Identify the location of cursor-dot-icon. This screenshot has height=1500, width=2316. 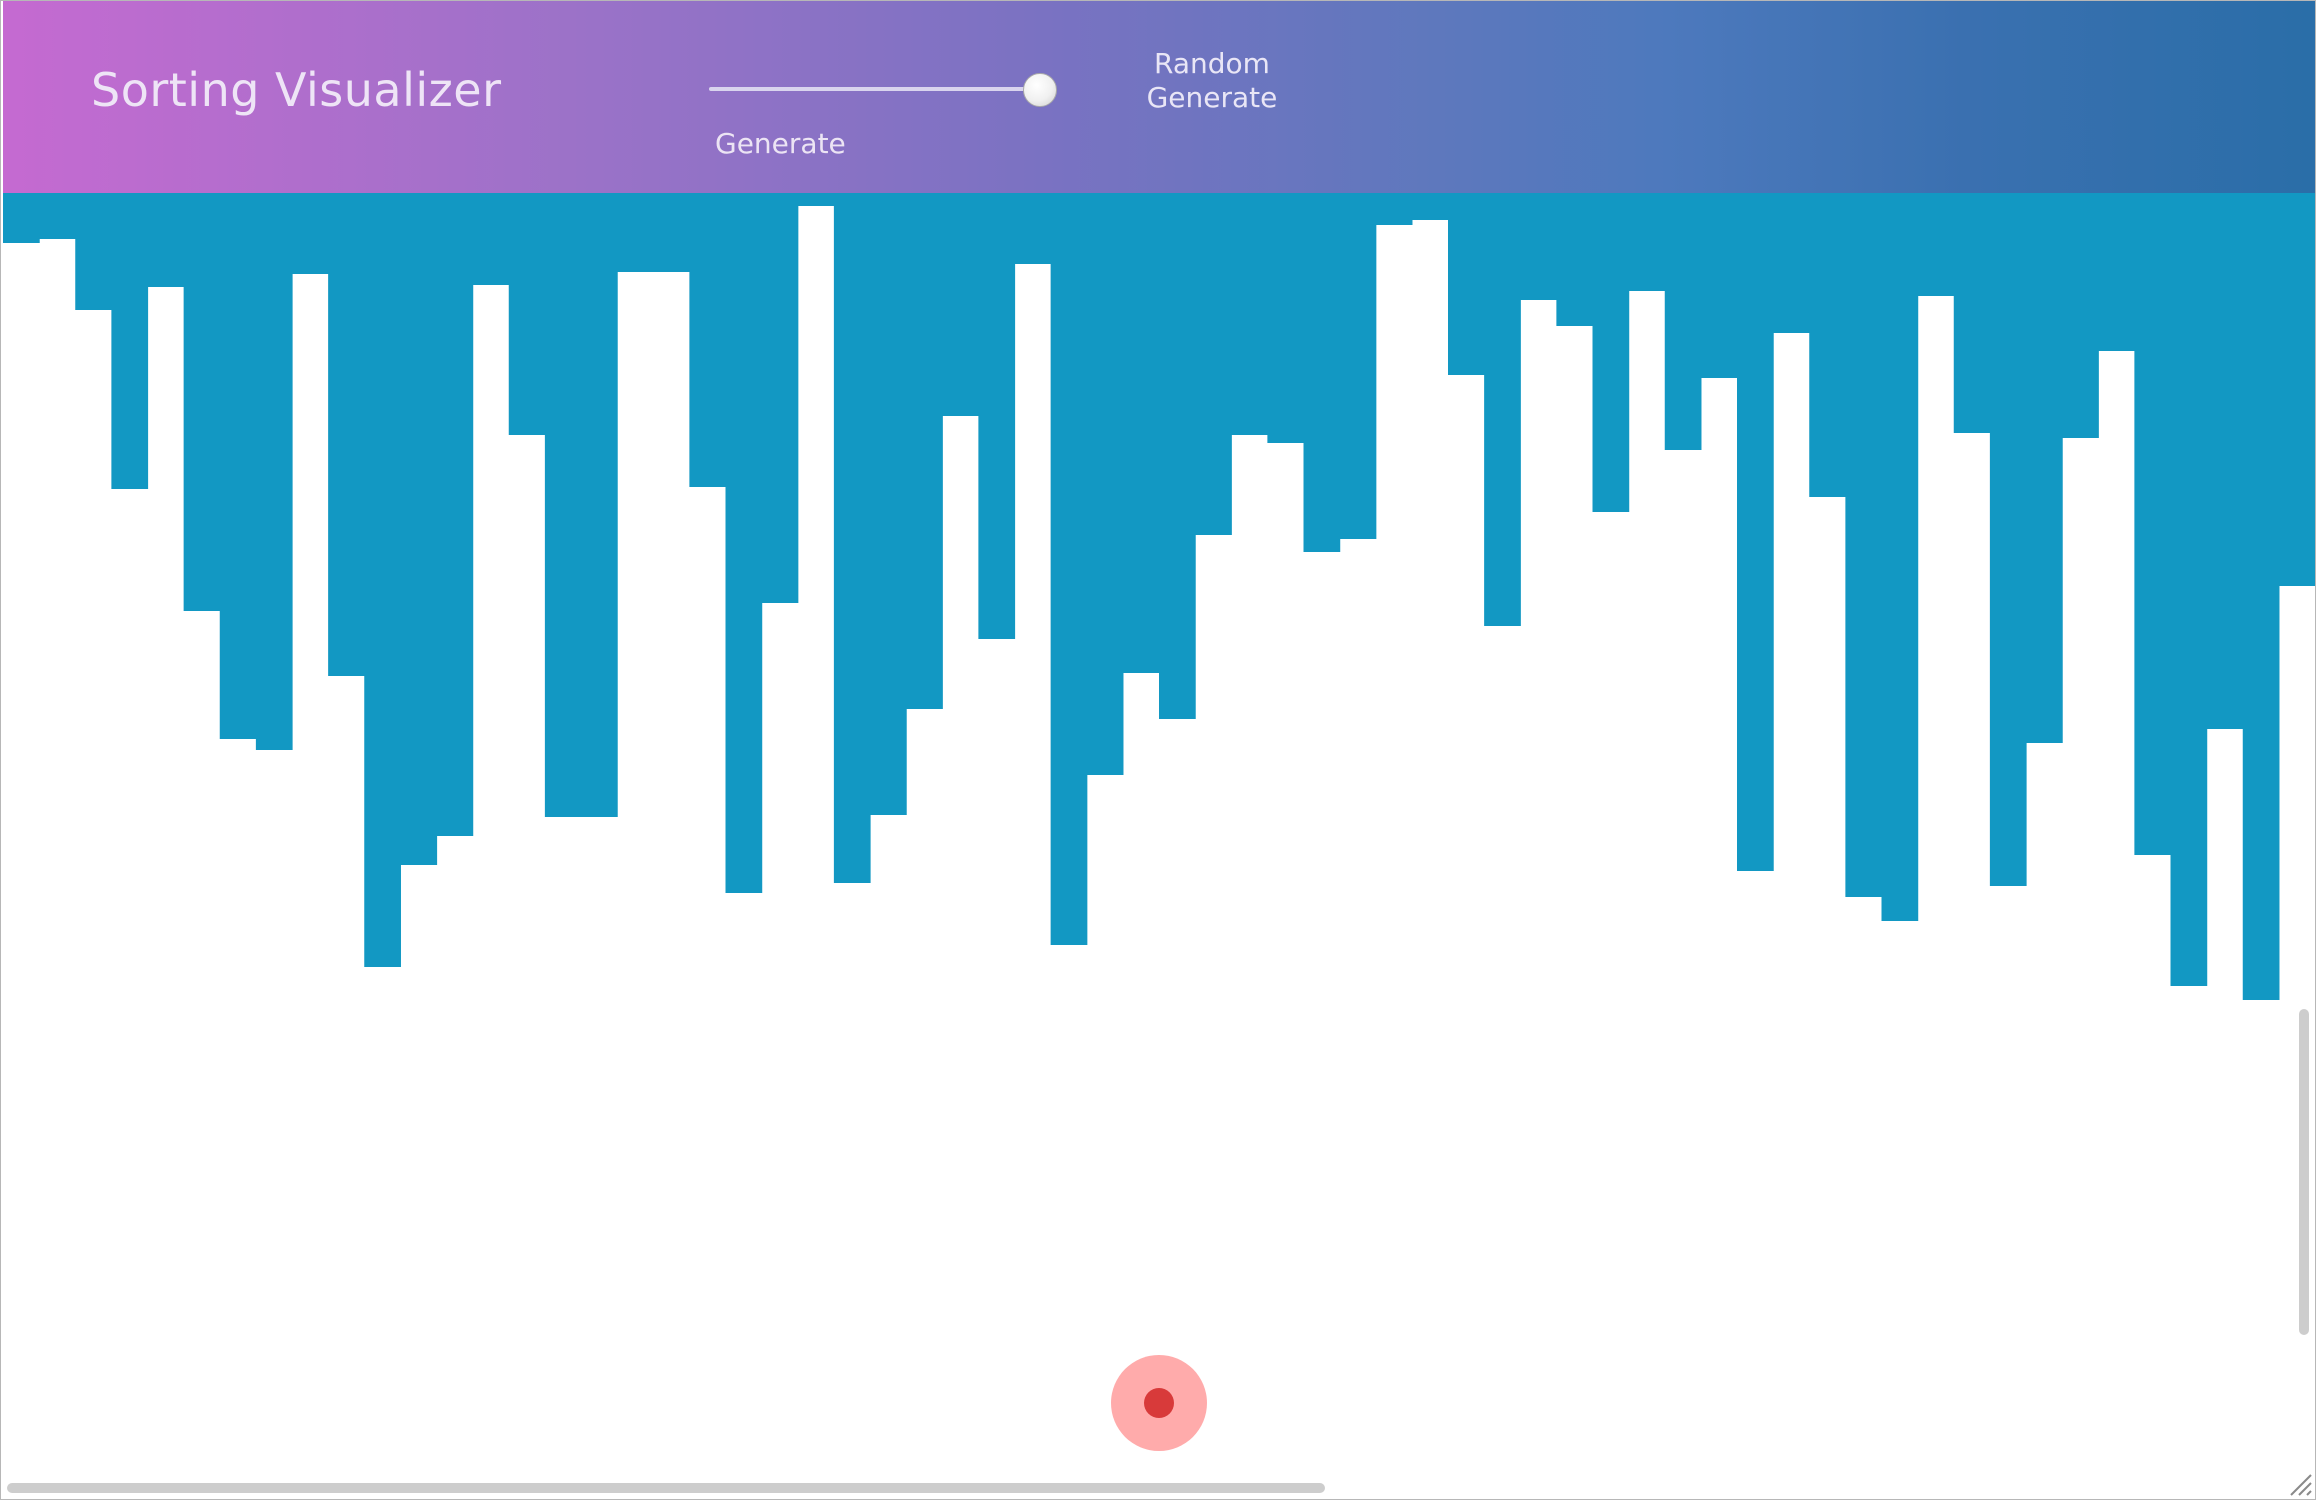
(1159, 1403).